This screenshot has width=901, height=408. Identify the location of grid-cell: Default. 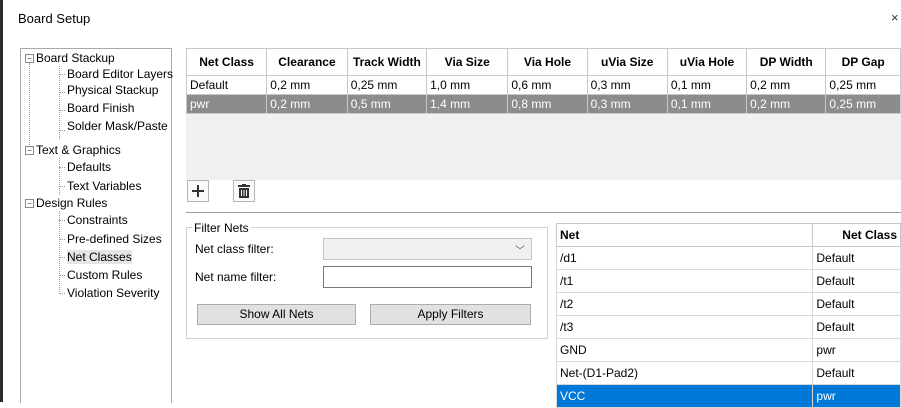
(226, 85).